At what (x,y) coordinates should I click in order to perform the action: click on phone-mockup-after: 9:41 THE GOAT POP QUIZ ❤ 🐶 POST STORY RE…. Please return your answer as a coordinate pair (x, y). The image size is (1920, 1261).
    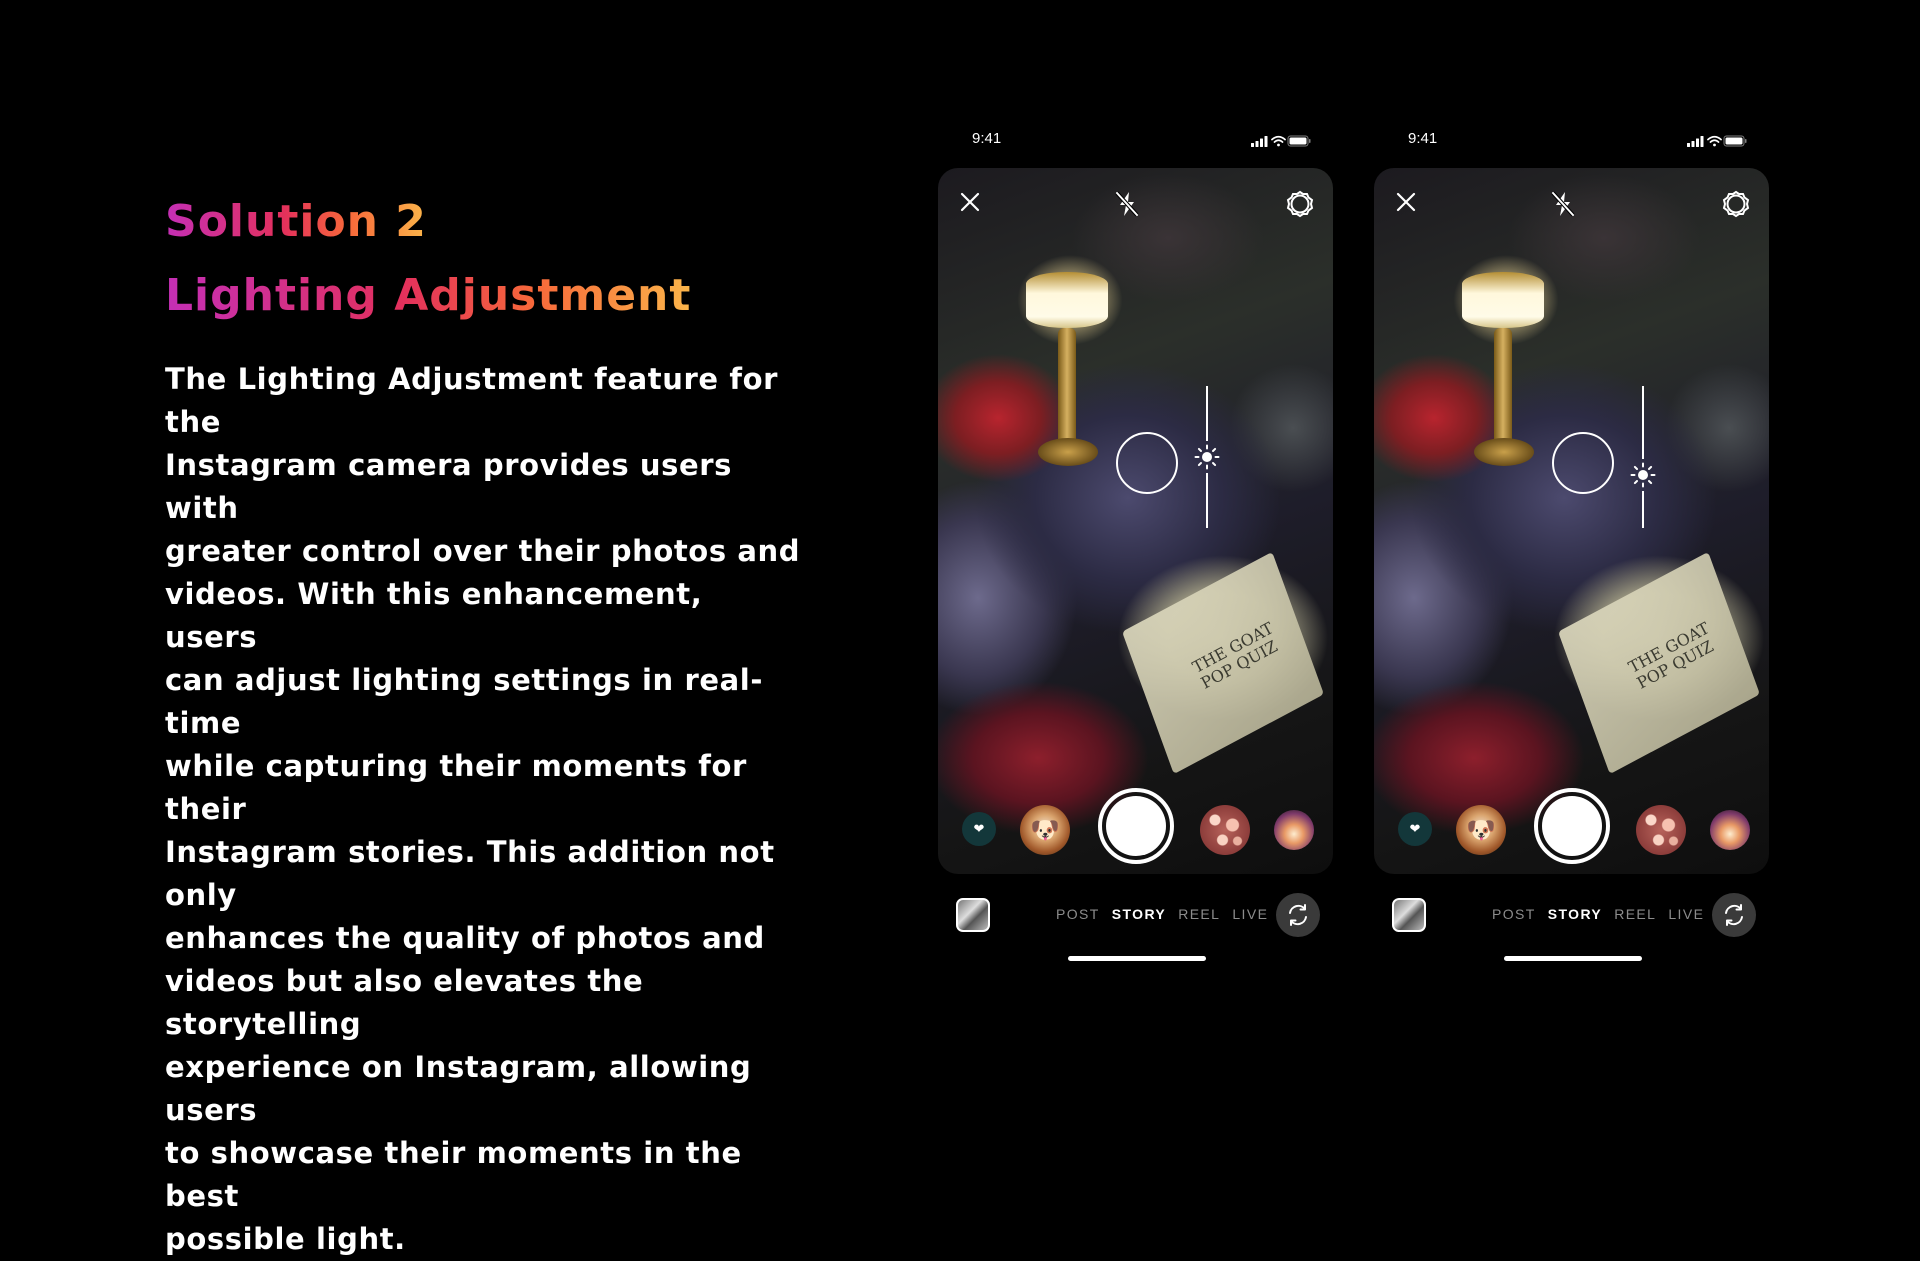
    Looking at the image, I should click on (1571, 550).